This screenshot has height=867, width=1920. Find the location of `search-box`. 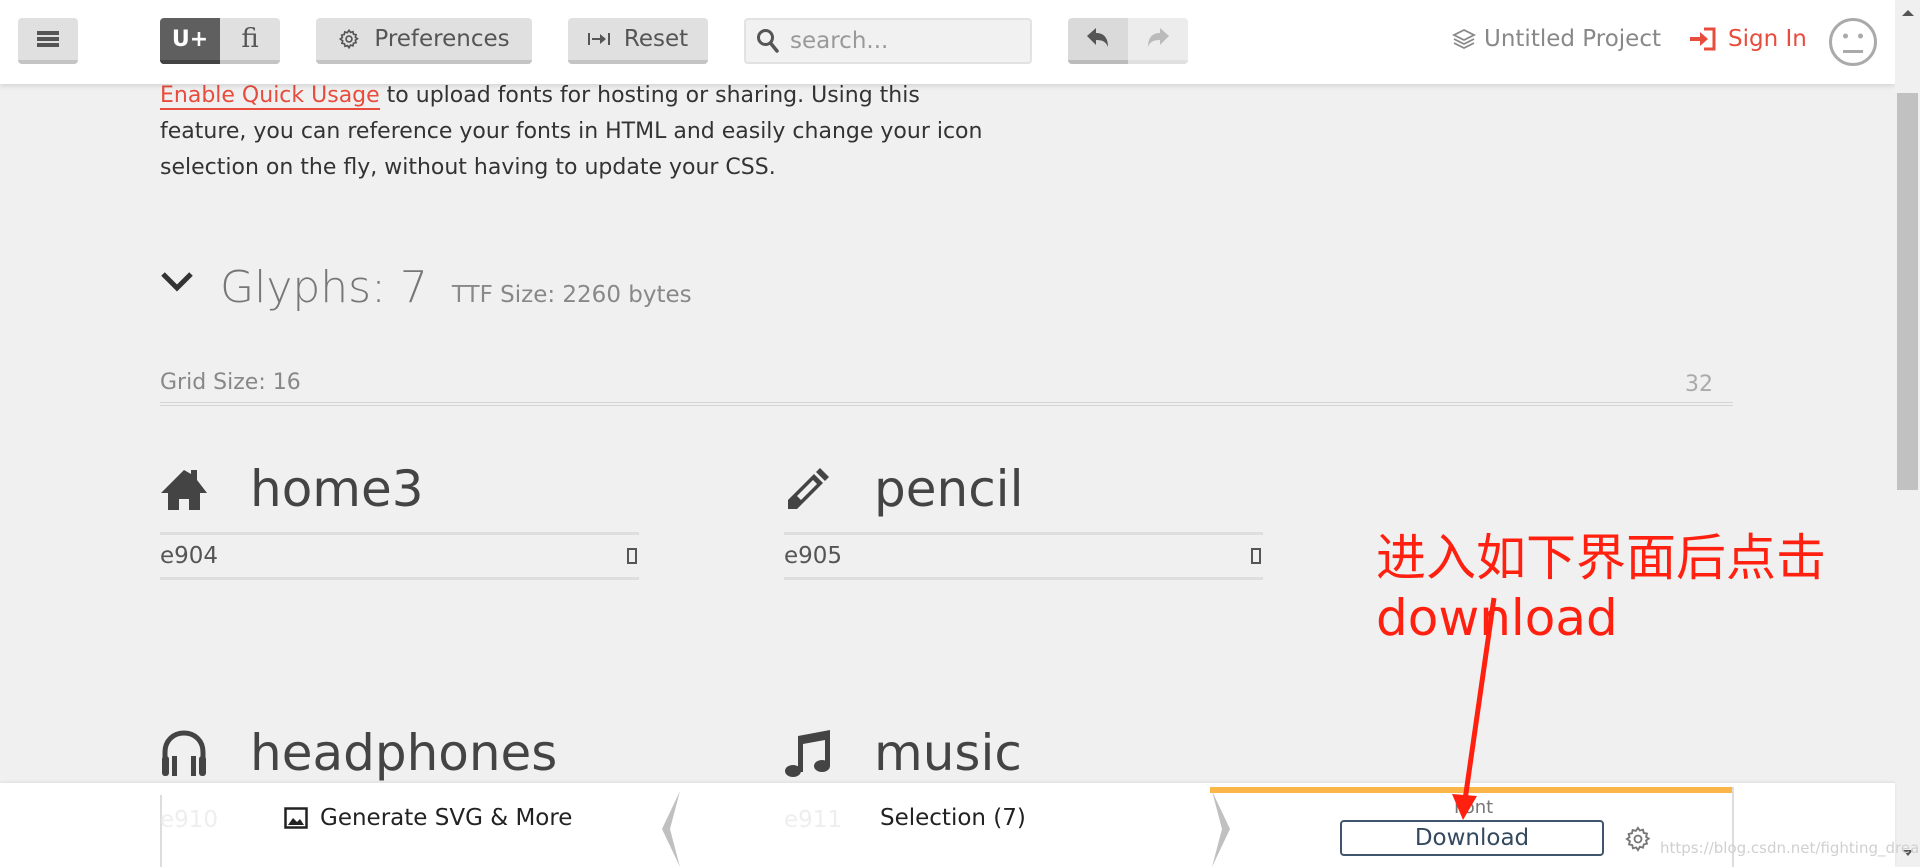

search-box is located at coordinates (888, 41).